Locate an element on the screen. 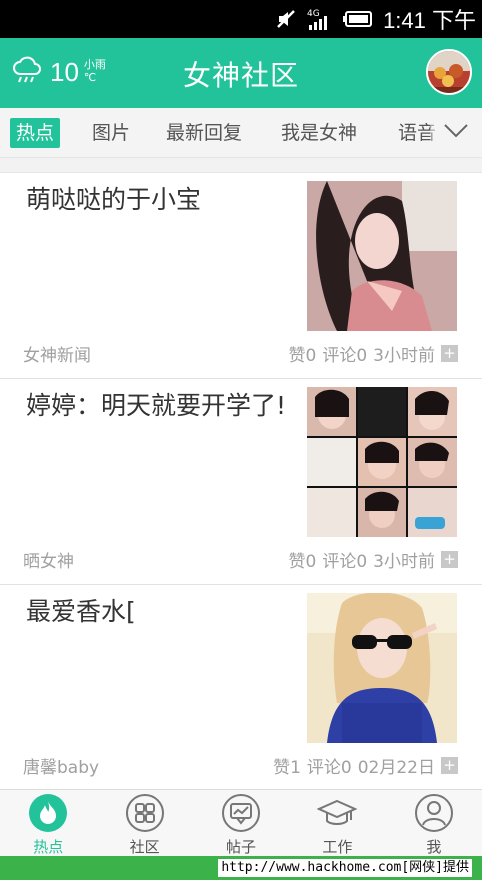 Image resolution: width=482 pixels, height=880 pixels. watermark-bar: http://www.hackhome.com[网侠]提供 is located at coordinates (241, 868).